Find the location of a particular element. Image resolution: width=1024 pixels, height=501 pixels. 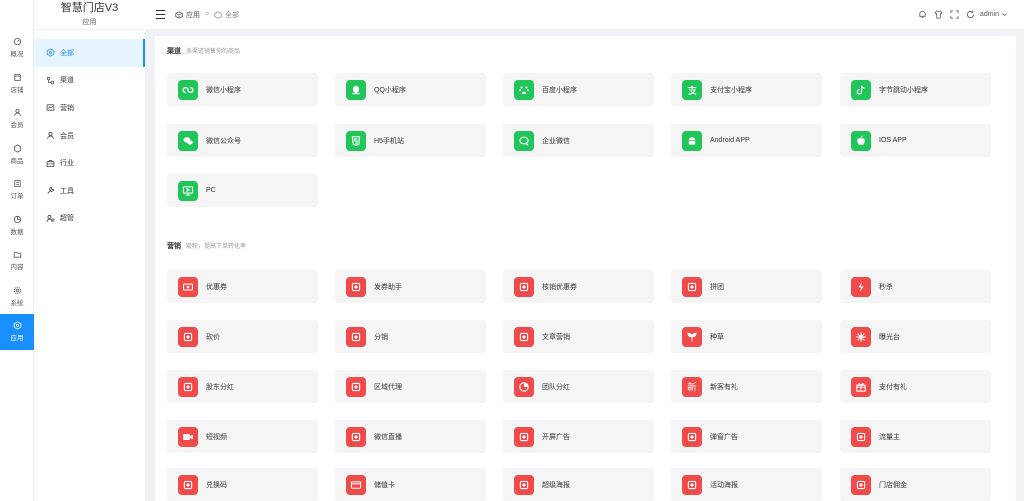

rail-item-8: 应用 is located at coordinates (17, 332).